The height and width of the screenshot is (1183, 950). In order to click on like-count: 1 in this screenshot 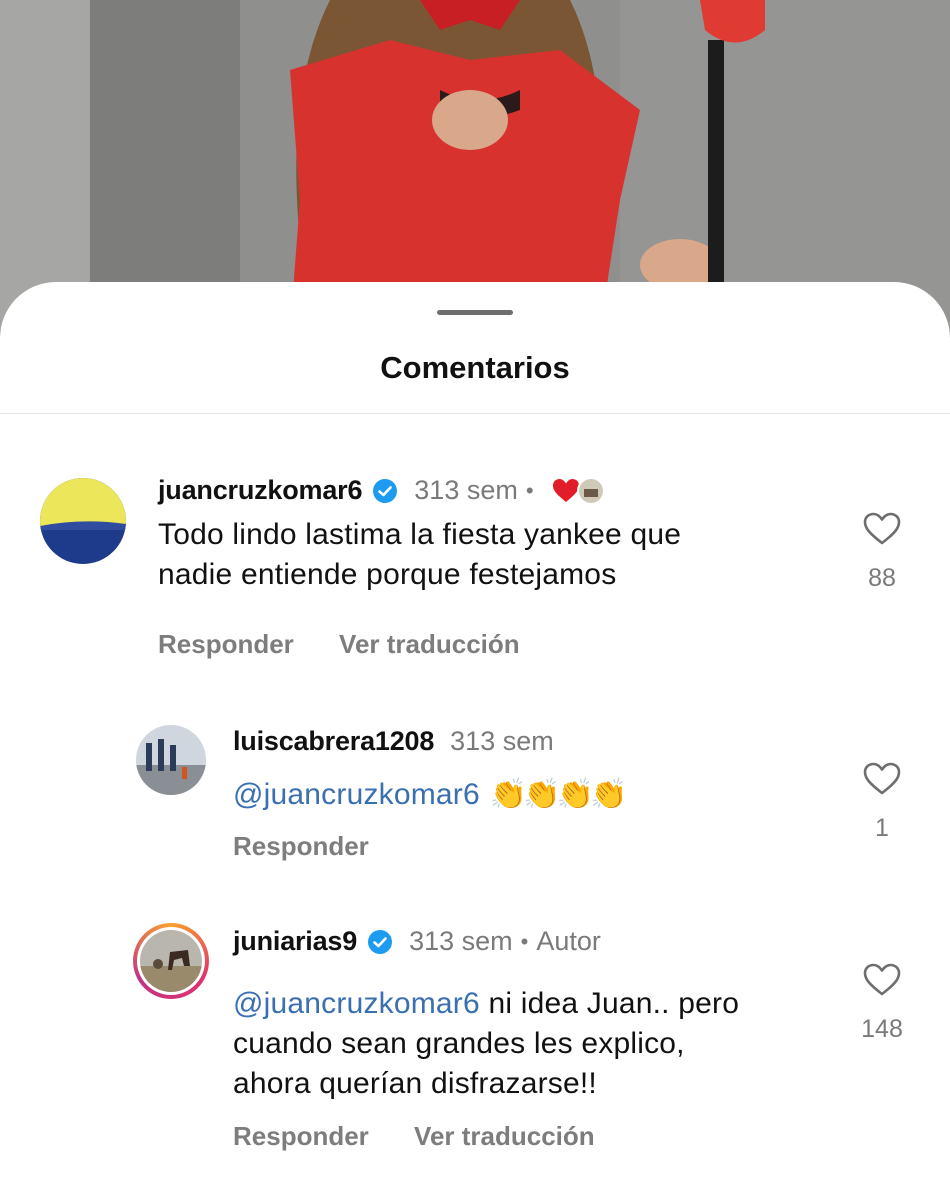, I will do `click(882, 828)`.